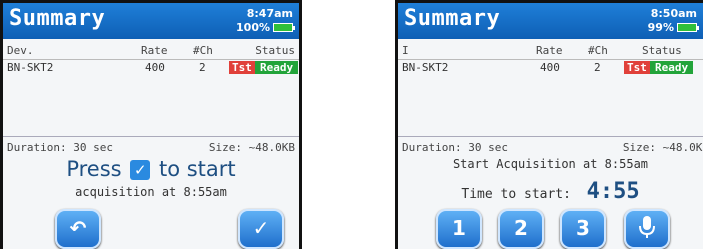 The height and width of the screenshot is (249, 703). I want to click on title-bar: Summary 8:50am 99%, so click(550, 21).